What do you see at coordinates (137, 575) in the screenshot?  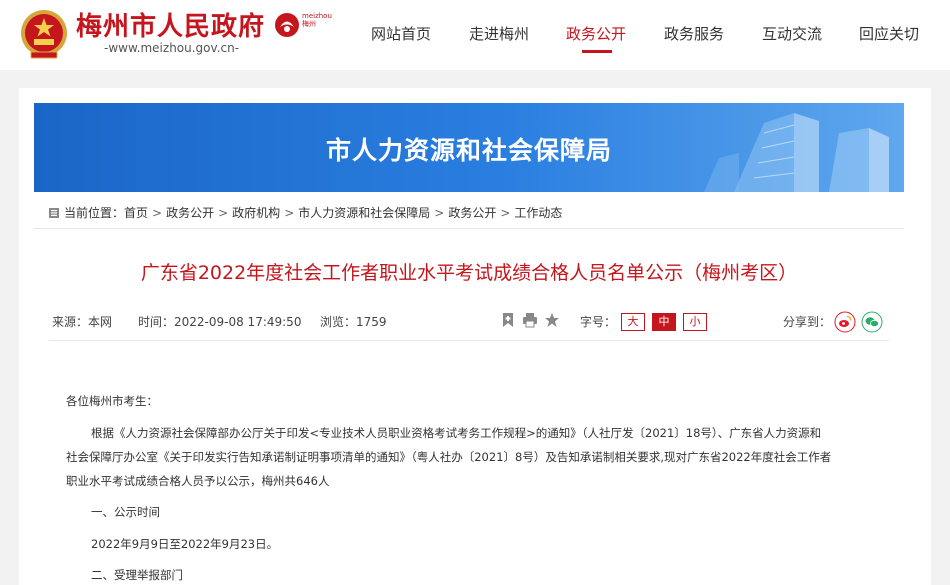 I see `section-heading-report-department: 二、受理举报部门` at bounding box center [137, 575].